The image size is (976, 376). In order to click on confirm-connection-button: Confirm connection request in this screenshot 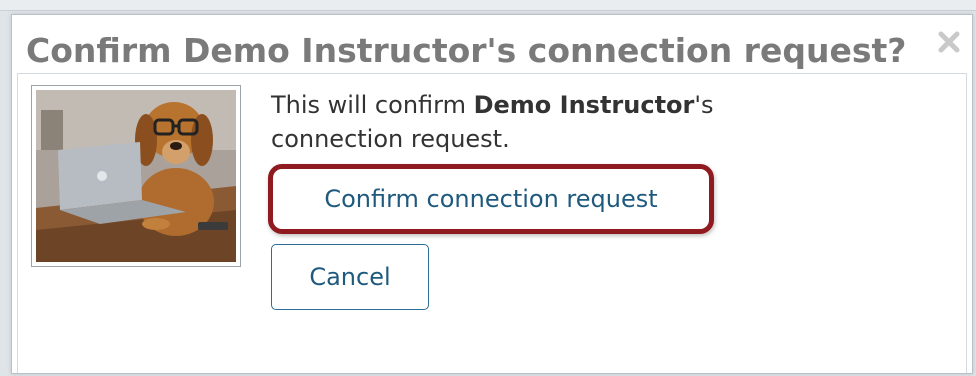, I will do `click(491, 199)`.